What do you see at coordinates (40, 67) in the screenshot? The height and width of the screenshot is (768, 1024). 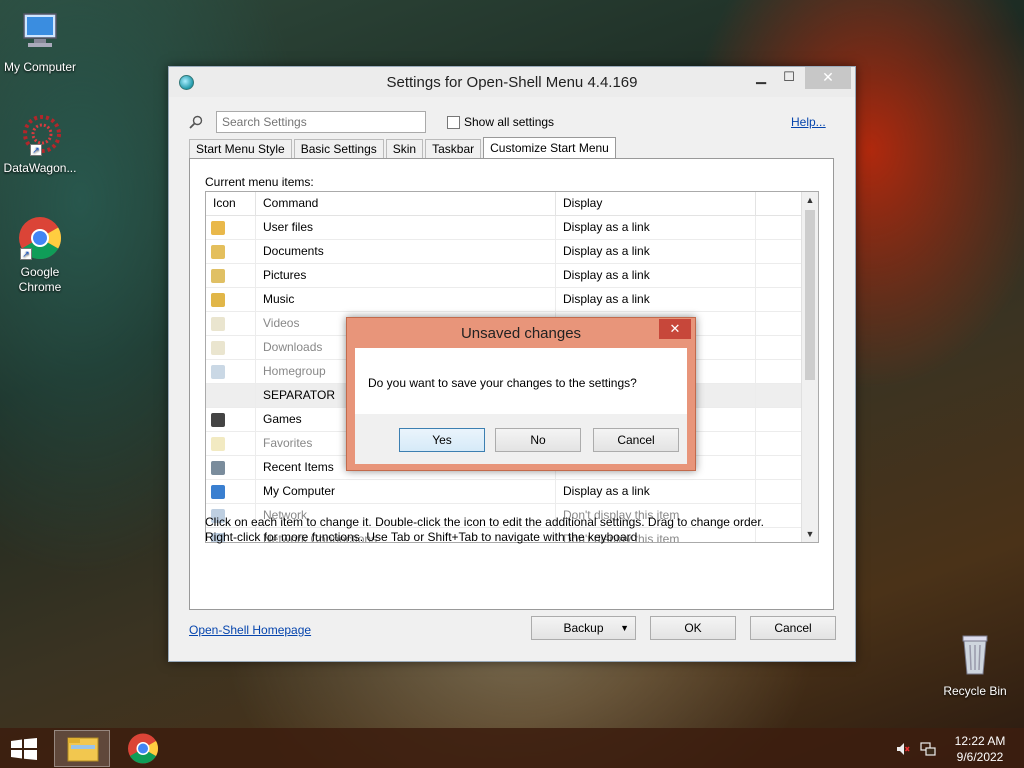 I see `desktop-icon-label: My Computer` at bounding box center [40, 67].